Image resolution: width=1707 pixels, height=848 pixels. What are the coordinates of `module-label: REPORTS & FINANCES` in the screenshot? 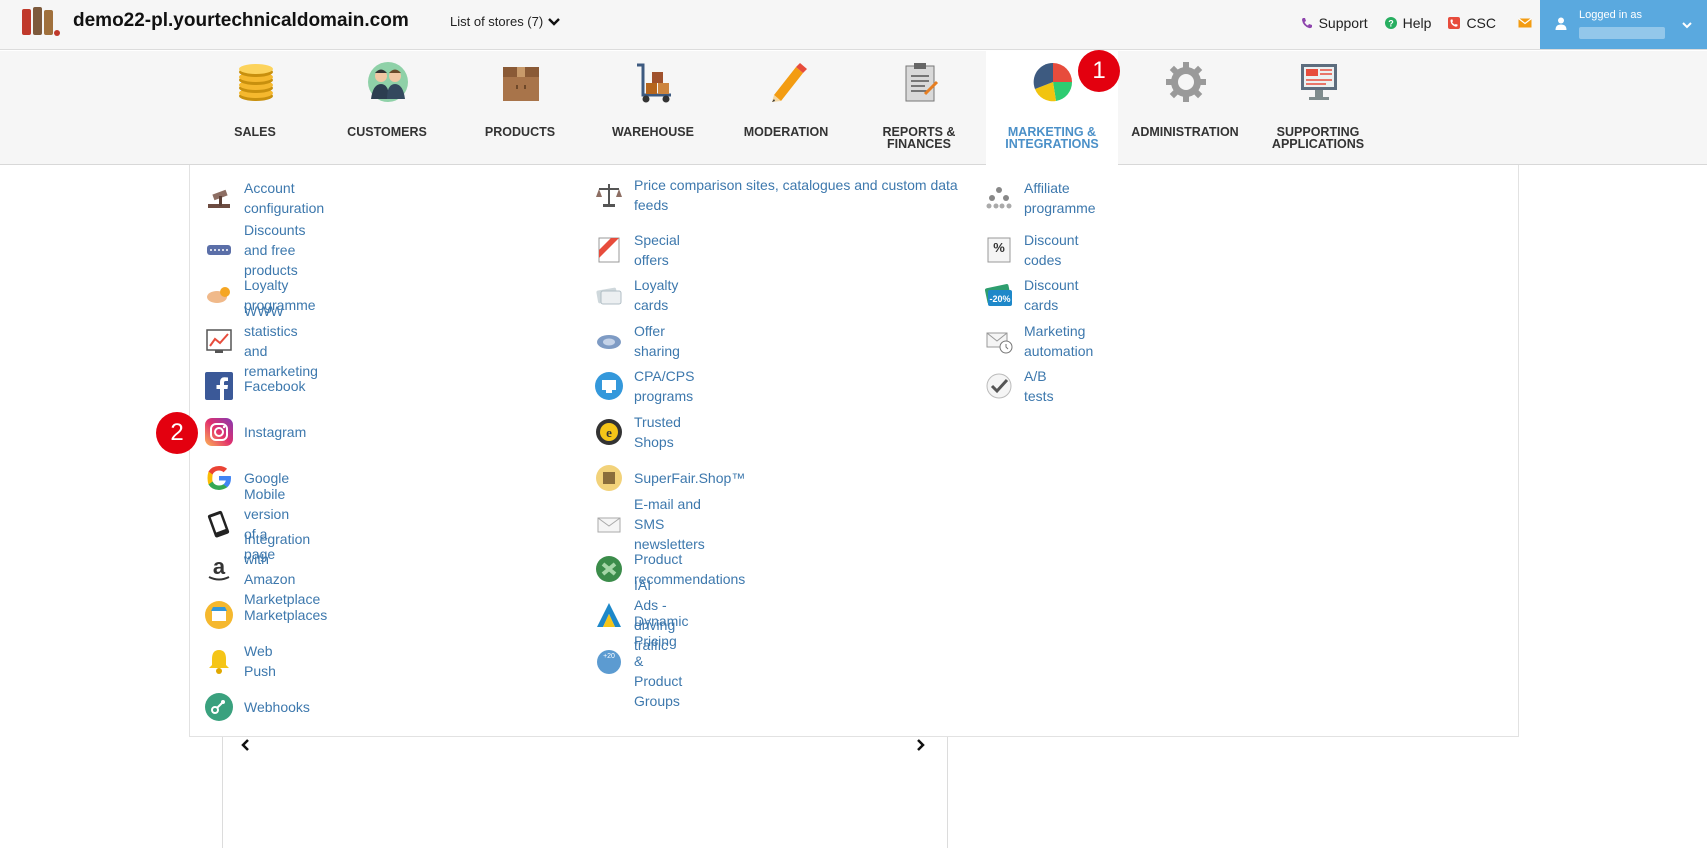 It's located at (919, 138).